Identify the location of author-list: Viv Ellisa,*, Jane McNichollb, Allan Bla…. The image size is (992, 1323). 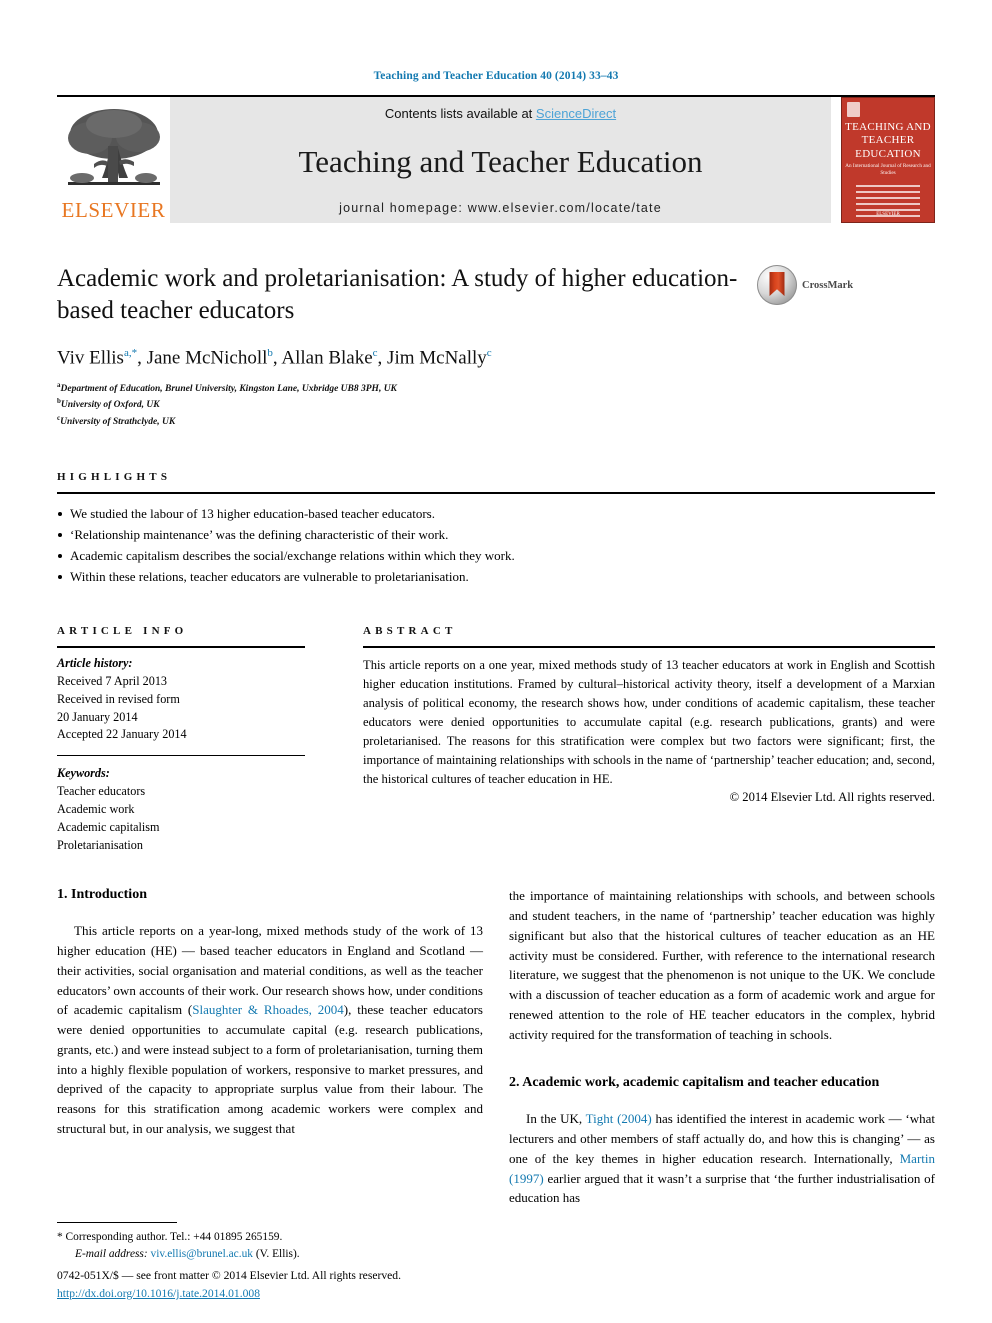
(274, 357).